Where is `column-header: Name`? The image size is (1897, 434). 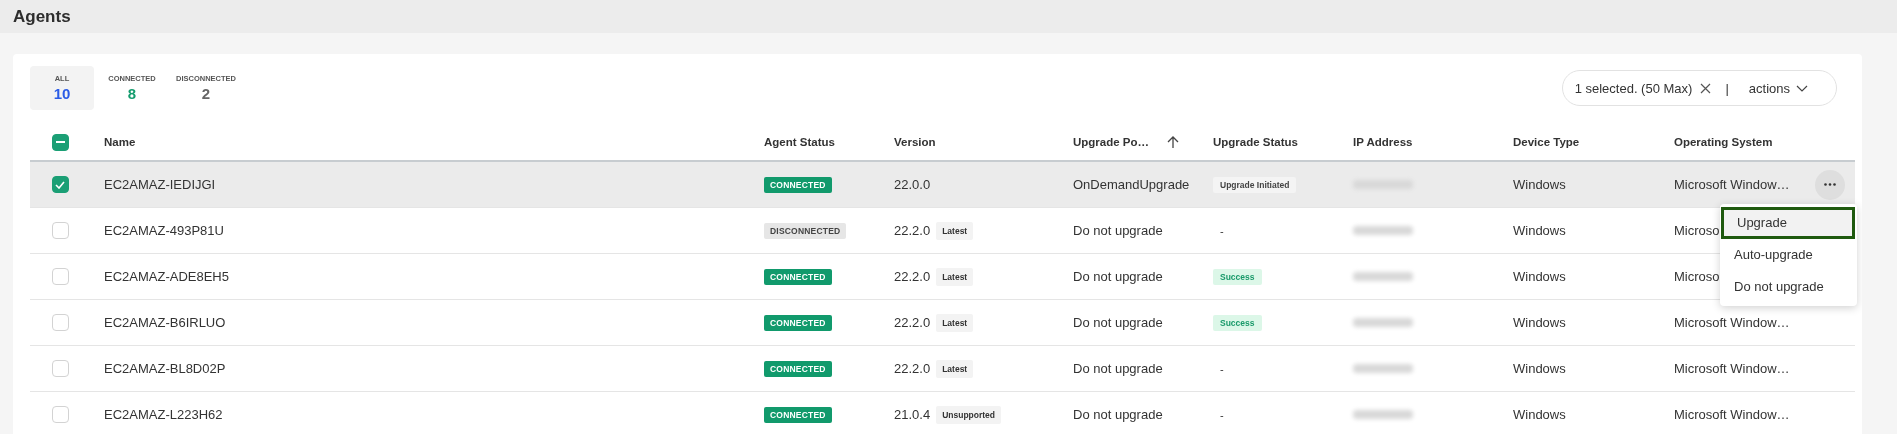
column-header: Name is located at coordinates (120, 142).